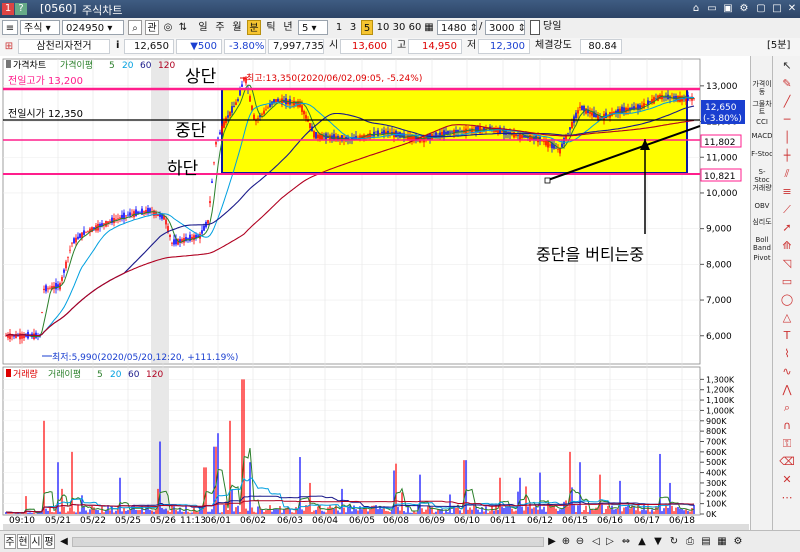 This screenshot has height=552, width=800. What do you see at coordinates (762, 244) in the screenshot?
I see `indicator-bollinger: Boll Band` at bounding box center [762, 244].